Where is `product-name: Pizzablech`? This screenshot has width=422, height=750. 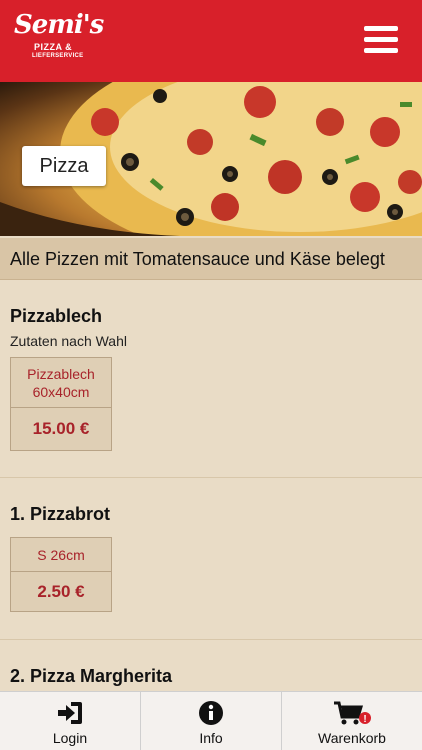 product-name: Pizzablech is located at coordinates (56, 316).